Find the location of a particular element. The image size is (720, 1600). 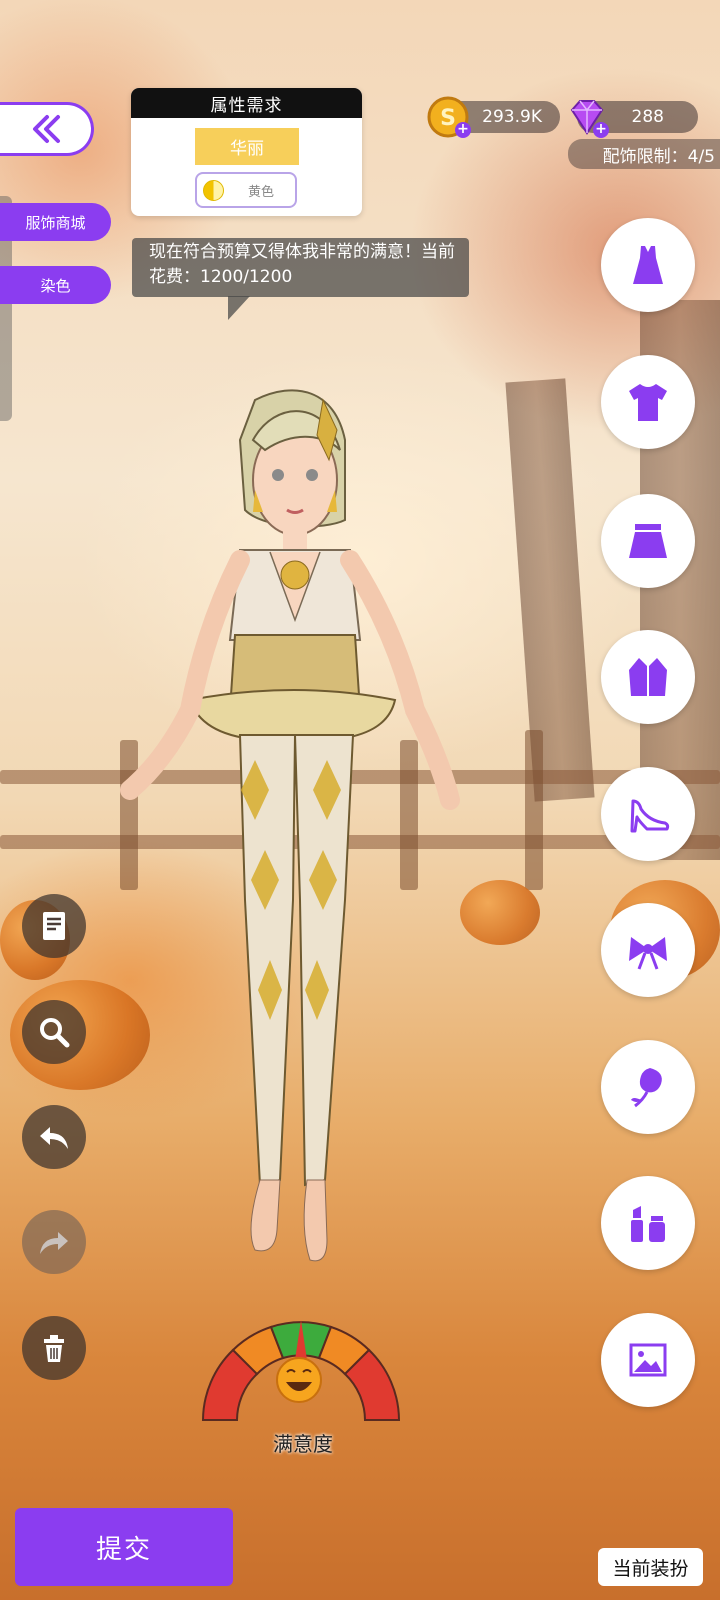

dress-icon is located at coordinates (648, 265).